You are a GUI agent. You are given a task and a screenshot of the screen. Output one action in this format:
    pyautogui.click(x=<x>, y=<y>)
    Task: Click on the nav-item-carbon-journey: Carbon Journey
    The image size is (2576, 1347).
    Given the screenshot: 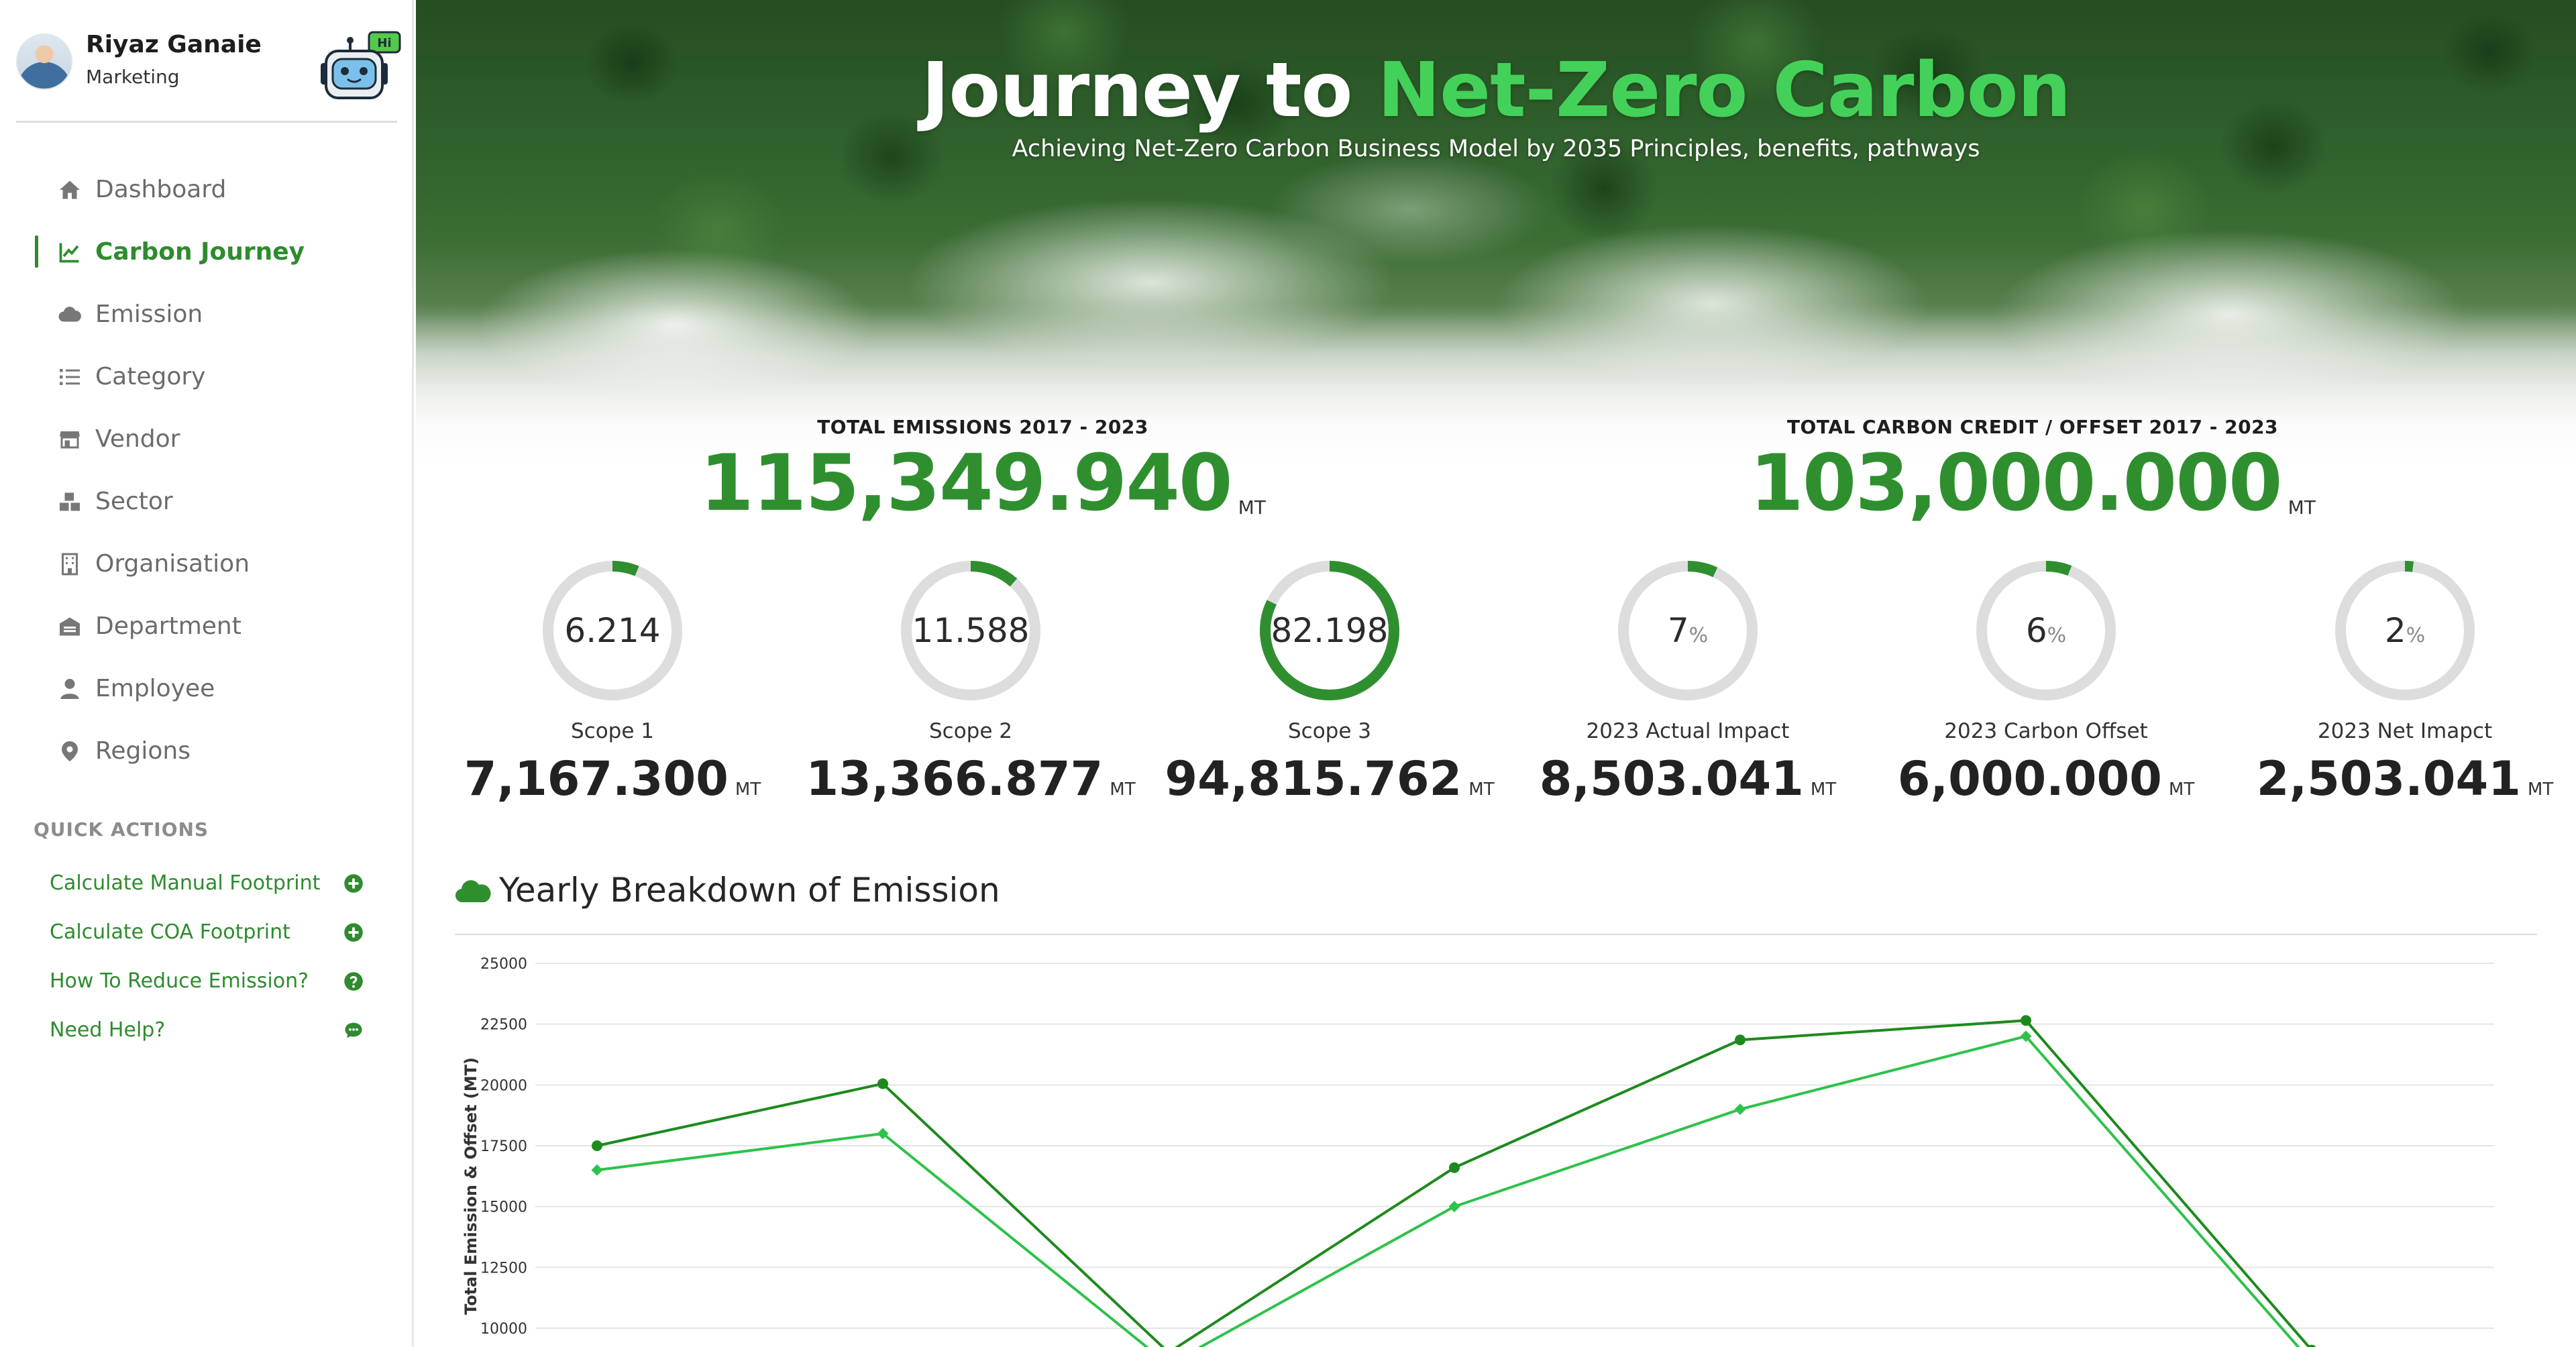 What is the action you would take?
    pyautogui.click(x=207, y=252)
    